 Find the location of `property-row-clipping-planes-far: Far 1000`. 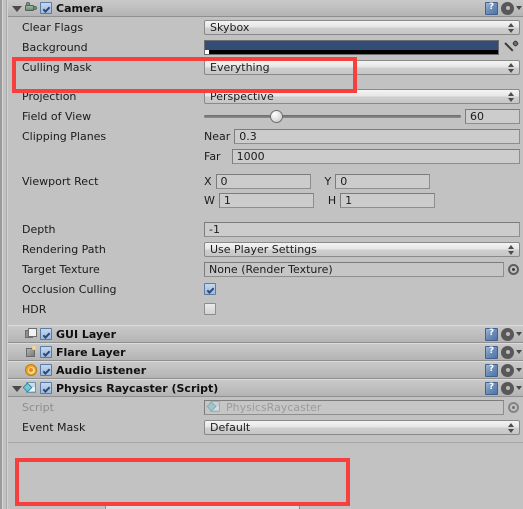

property-row-clipping-planes-far: Far 1000 is located at coordinates (265, 156).